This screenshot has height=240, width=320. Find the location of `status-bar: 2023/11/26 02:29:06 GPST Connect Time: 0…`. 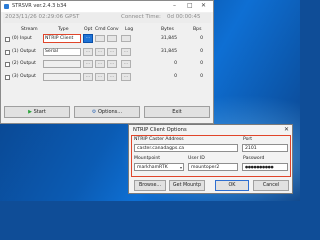

status-bar: 2023/11/26 02:29:06 GPST Connect Time: 0… is located at coordinates (107, 18).